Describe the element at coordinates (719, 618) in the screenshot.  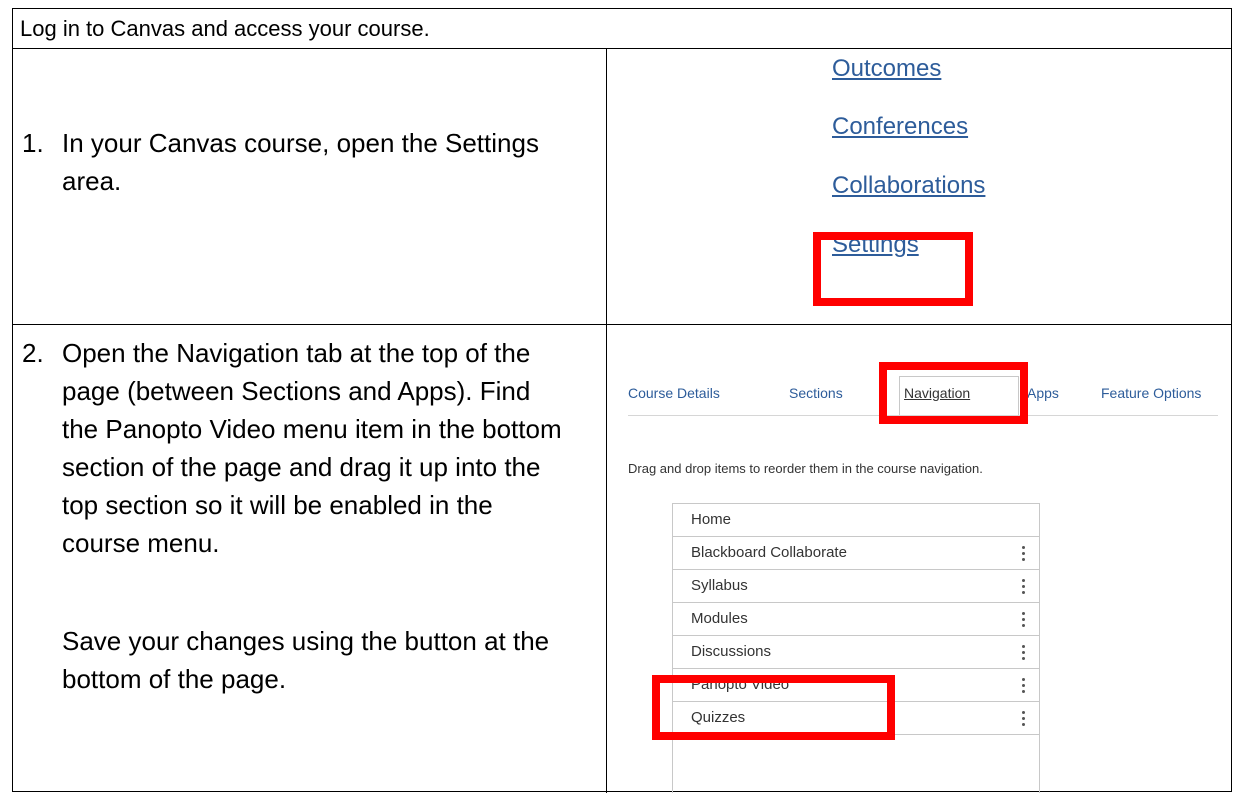
I see `nav-item-label: Modules` at that location.